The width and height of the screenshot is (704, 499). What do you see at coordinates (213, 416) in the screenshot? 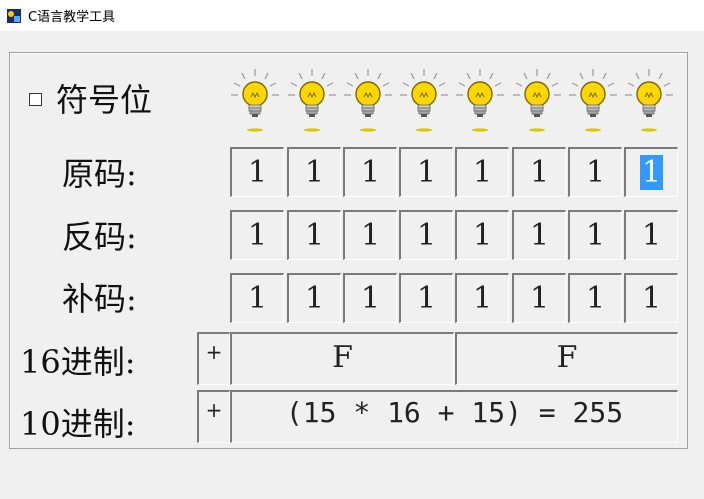
I see `dec-sign: +` at bounding box center [213, 416].